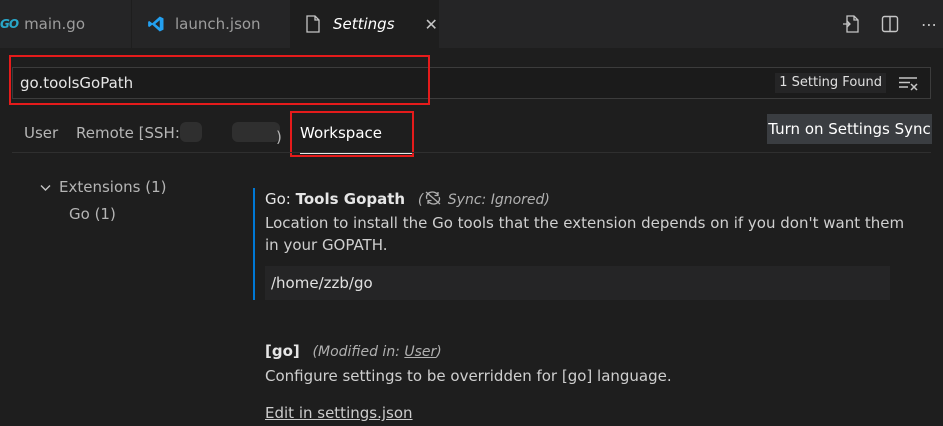  I want to click on go-setting-name: [go], so click(282, 351).